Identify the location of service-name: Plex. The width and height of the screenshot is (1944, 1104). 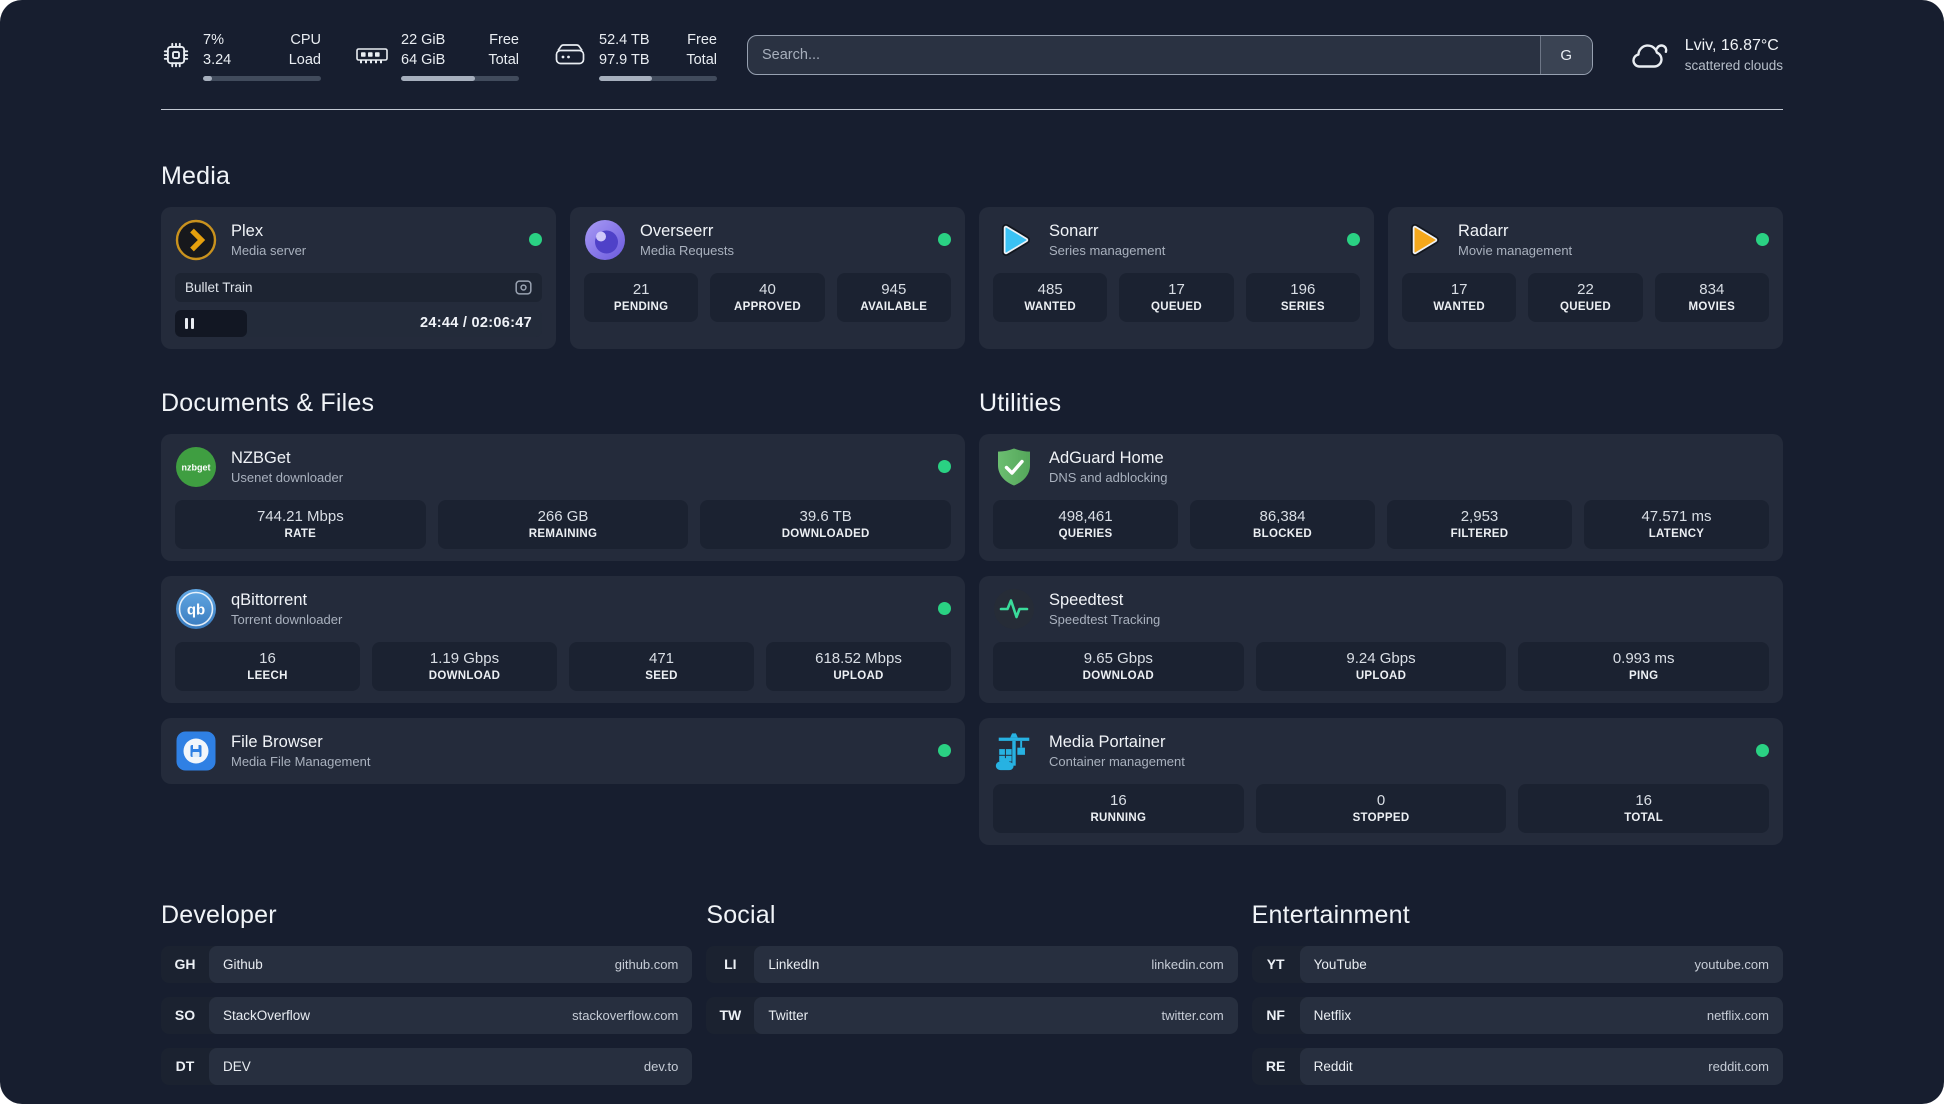
(247, 230).